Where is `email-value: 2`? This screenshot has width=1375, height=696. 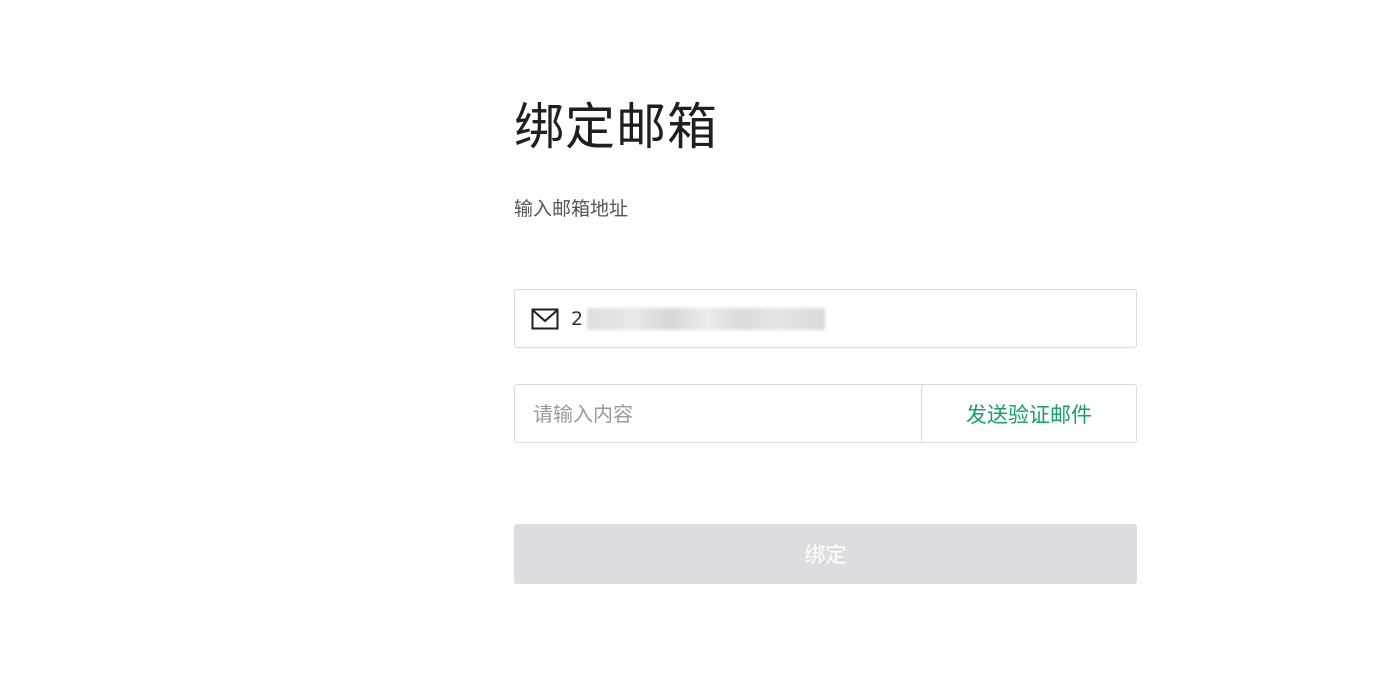 email-value: 2 is located at coordinates (698, 318).